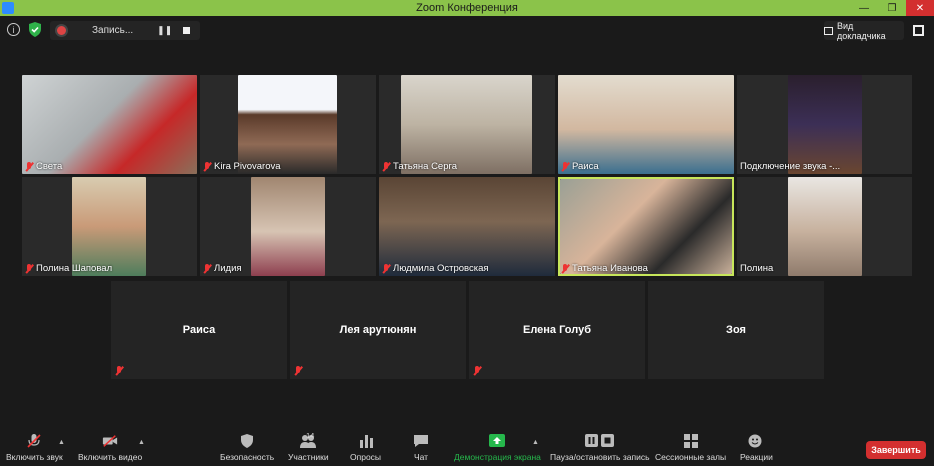 The width and height of the screenshot is (934, 466). I want to click on participant-tile-no-video: Раиса, so click(199, 330).